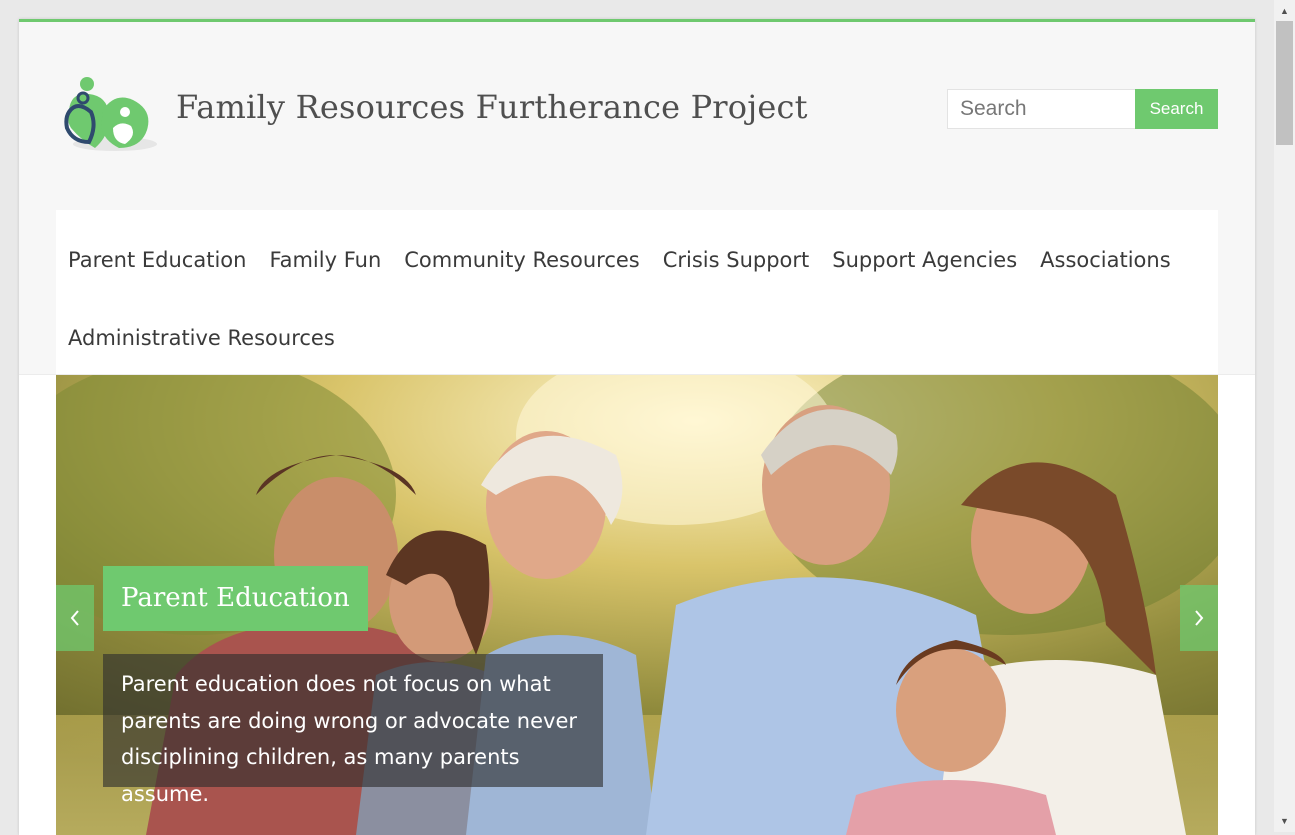 This screenshot has width=1295, height=835. I want to click on chevron-left-icon, so click(74, 618).